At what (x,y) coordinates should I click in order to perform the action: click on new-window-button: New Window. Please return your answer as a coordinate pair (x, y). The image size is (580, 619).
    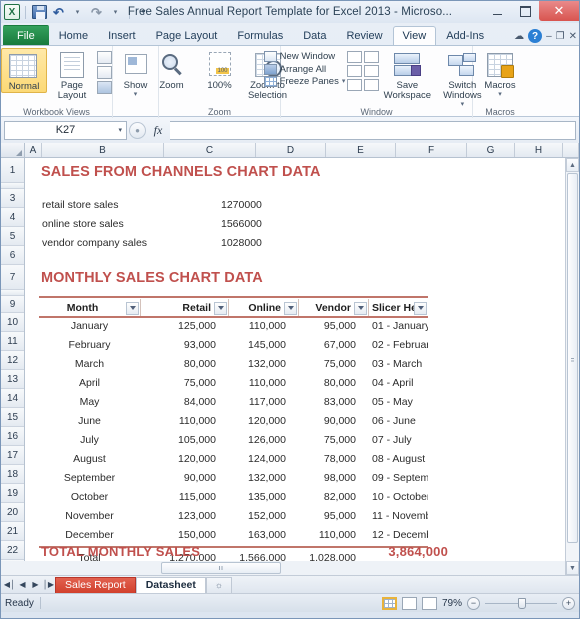
    Looking at the image, I should click on (304, 56).